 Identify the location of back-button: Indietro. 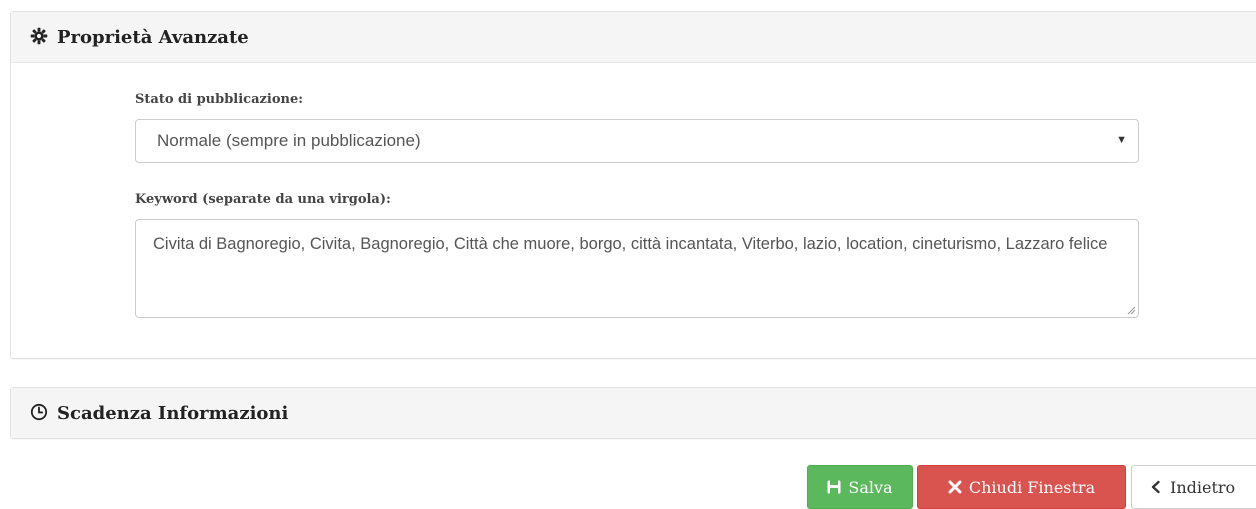
(1193, 487).